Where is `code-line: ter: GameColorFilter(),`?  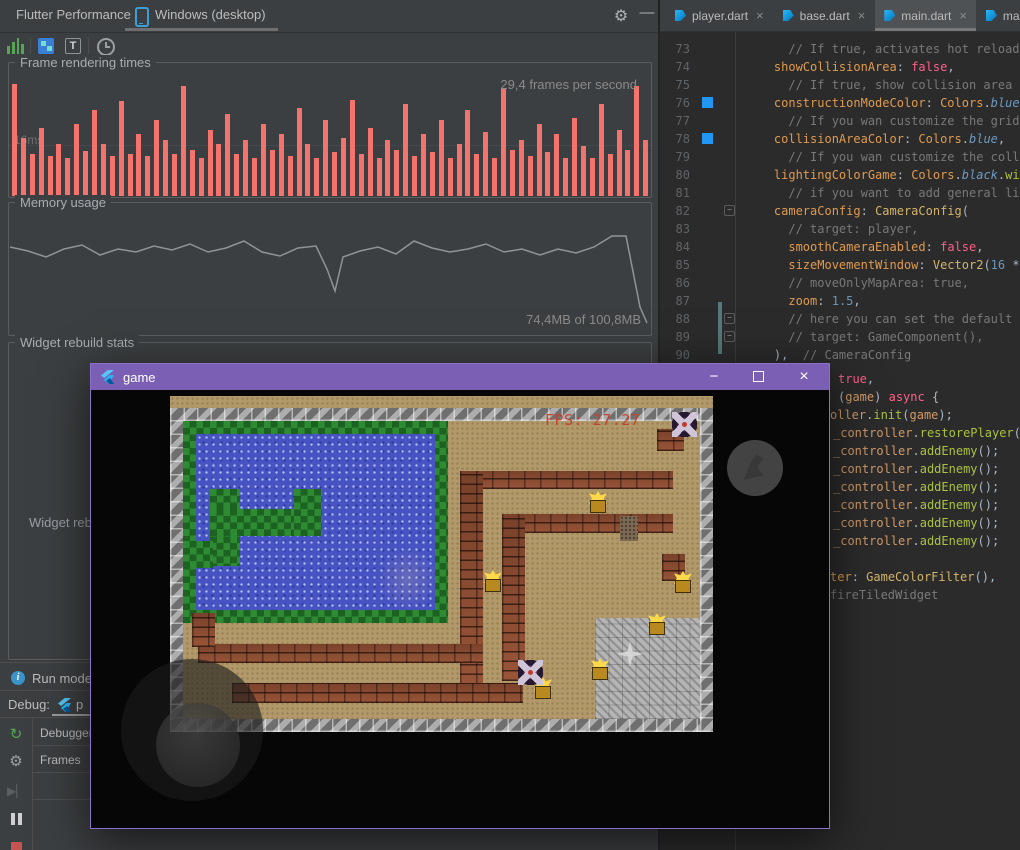
code-line: ter: GameColorFilter(), is located at coordinates (913, 577).